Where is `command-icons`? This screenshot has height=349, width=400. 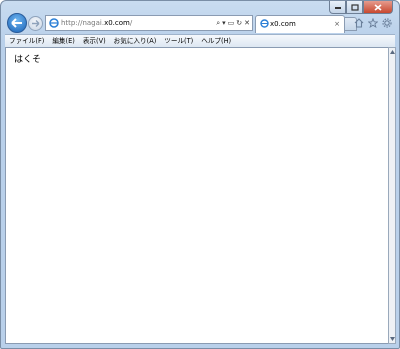 command-icons is located at coordinates (372, 22).